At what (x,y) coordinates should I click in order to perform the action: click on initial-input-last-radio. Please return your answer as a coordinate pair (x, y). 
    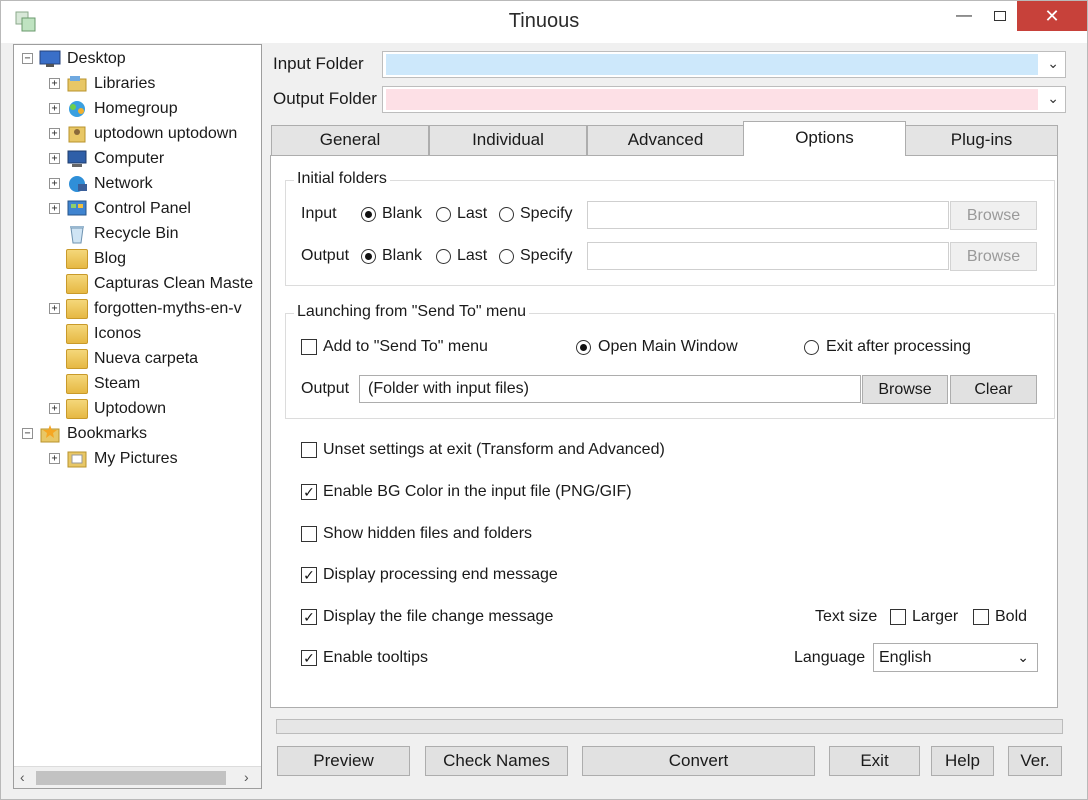
    Looking at the image, I should click on (443, 214).